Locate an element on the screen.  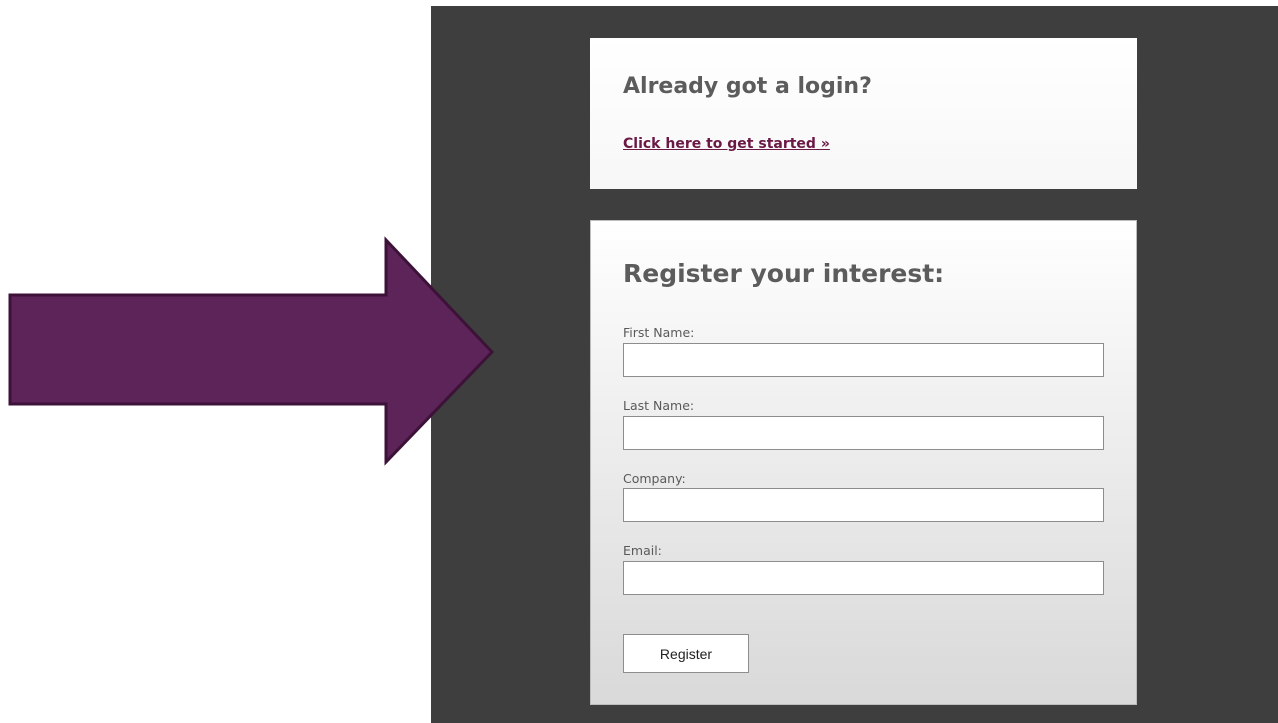
first-name-label: First Name: is located at coordinates (659, 332).